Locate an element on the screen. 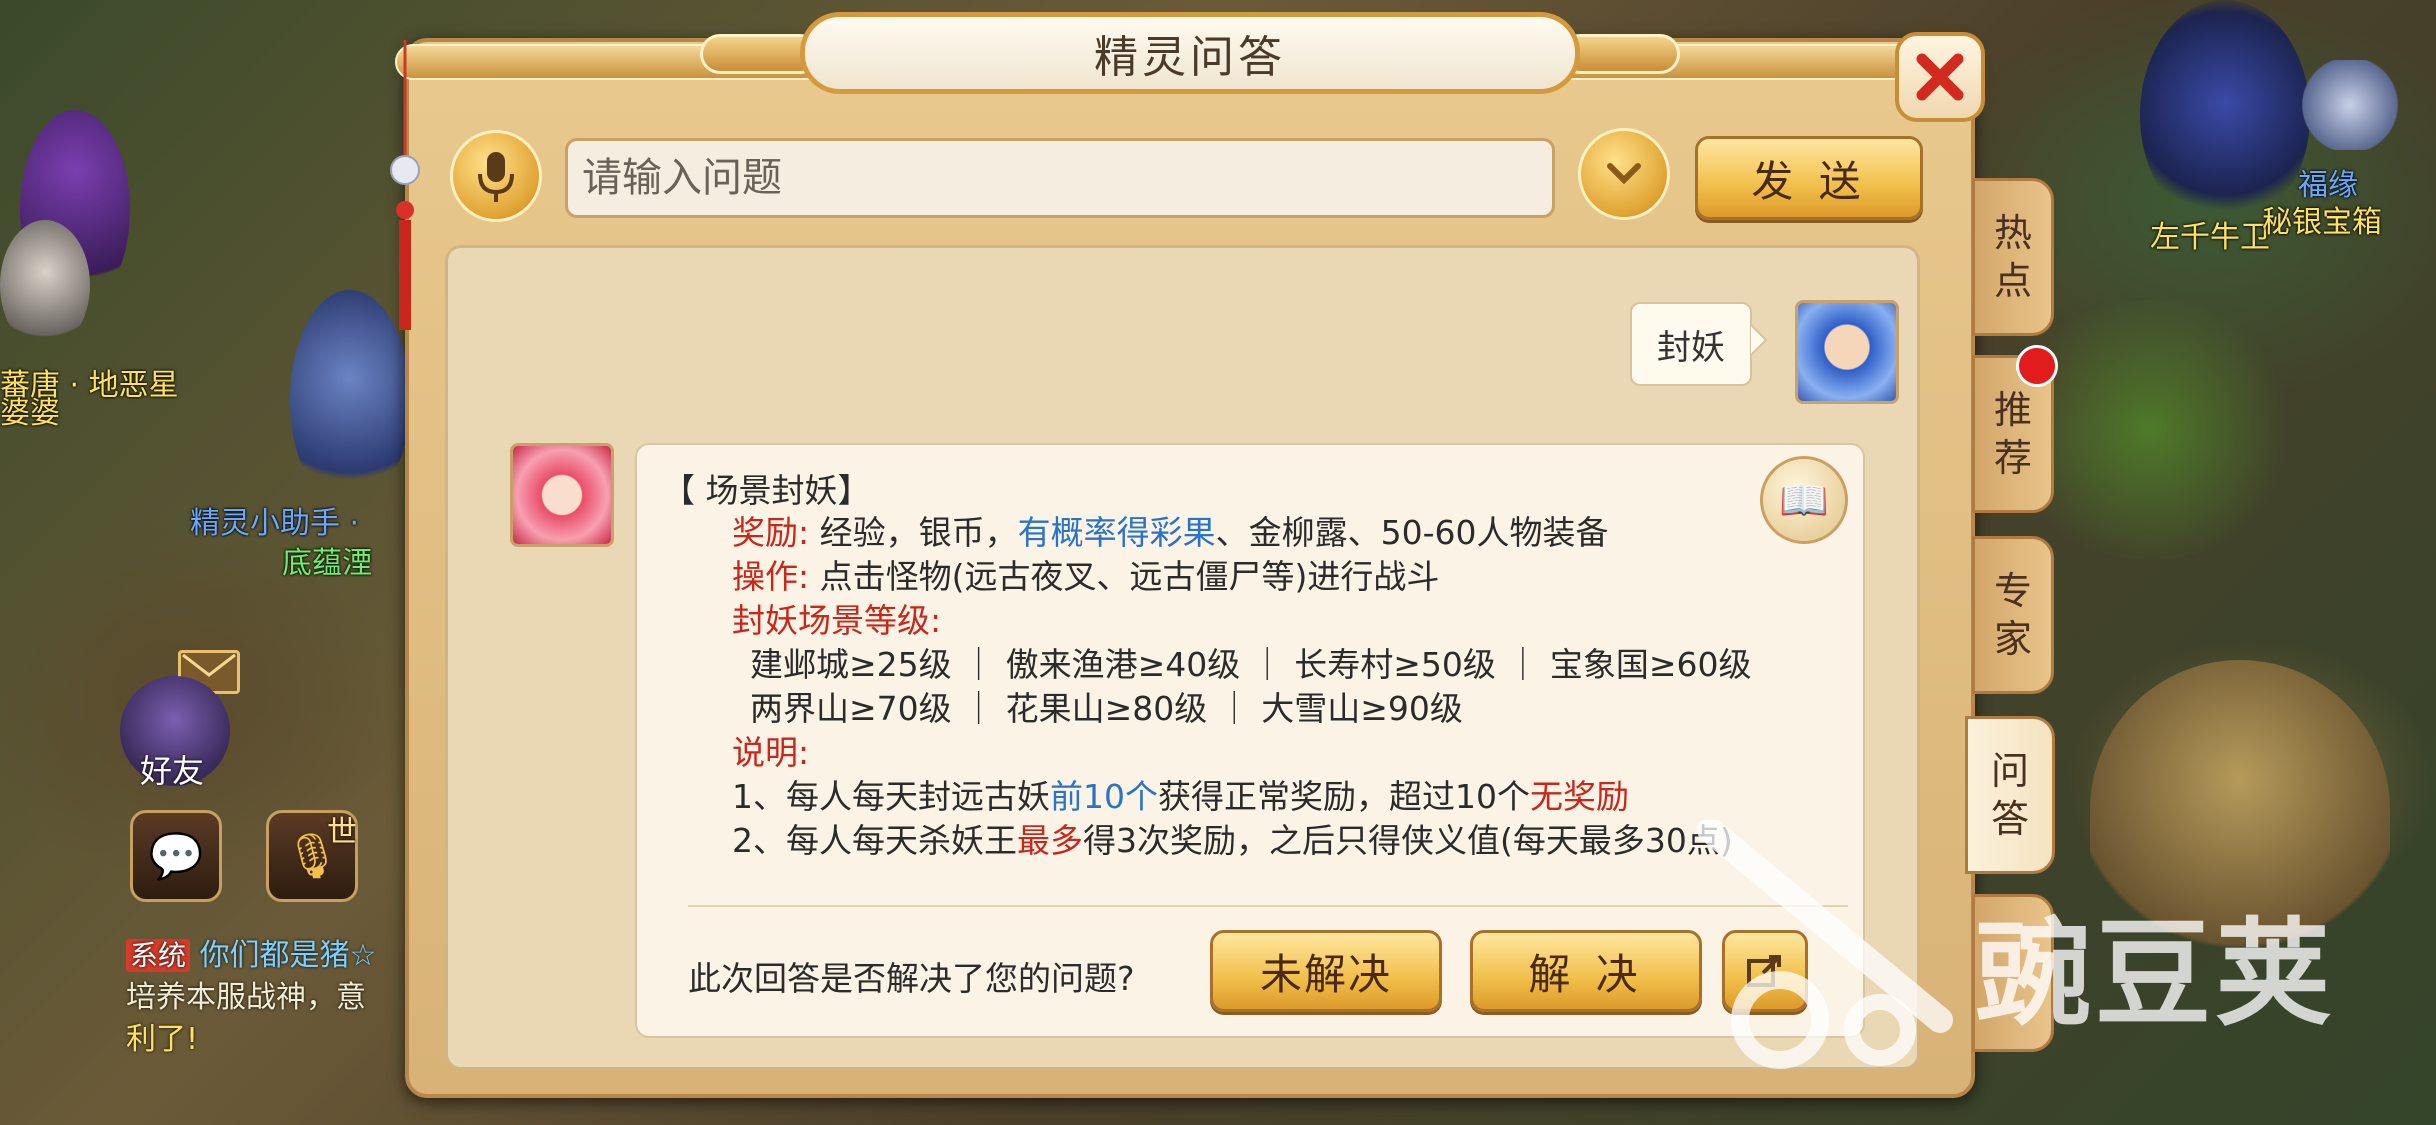 This screenshot has height=1125, width=2436. npc-label-4: 底蕴湮 is located at coordinates (327, 563).